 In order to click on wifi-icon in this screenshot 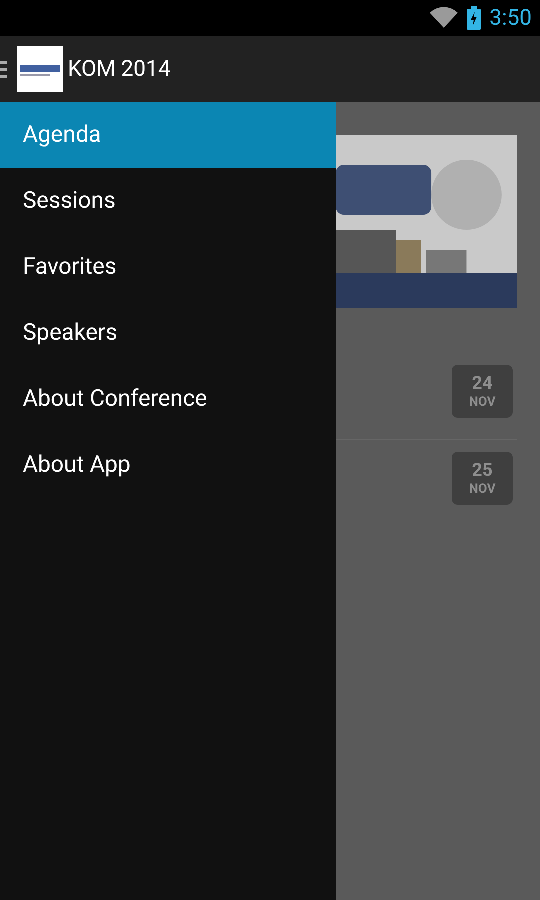, I will do `click(444, 18)`.